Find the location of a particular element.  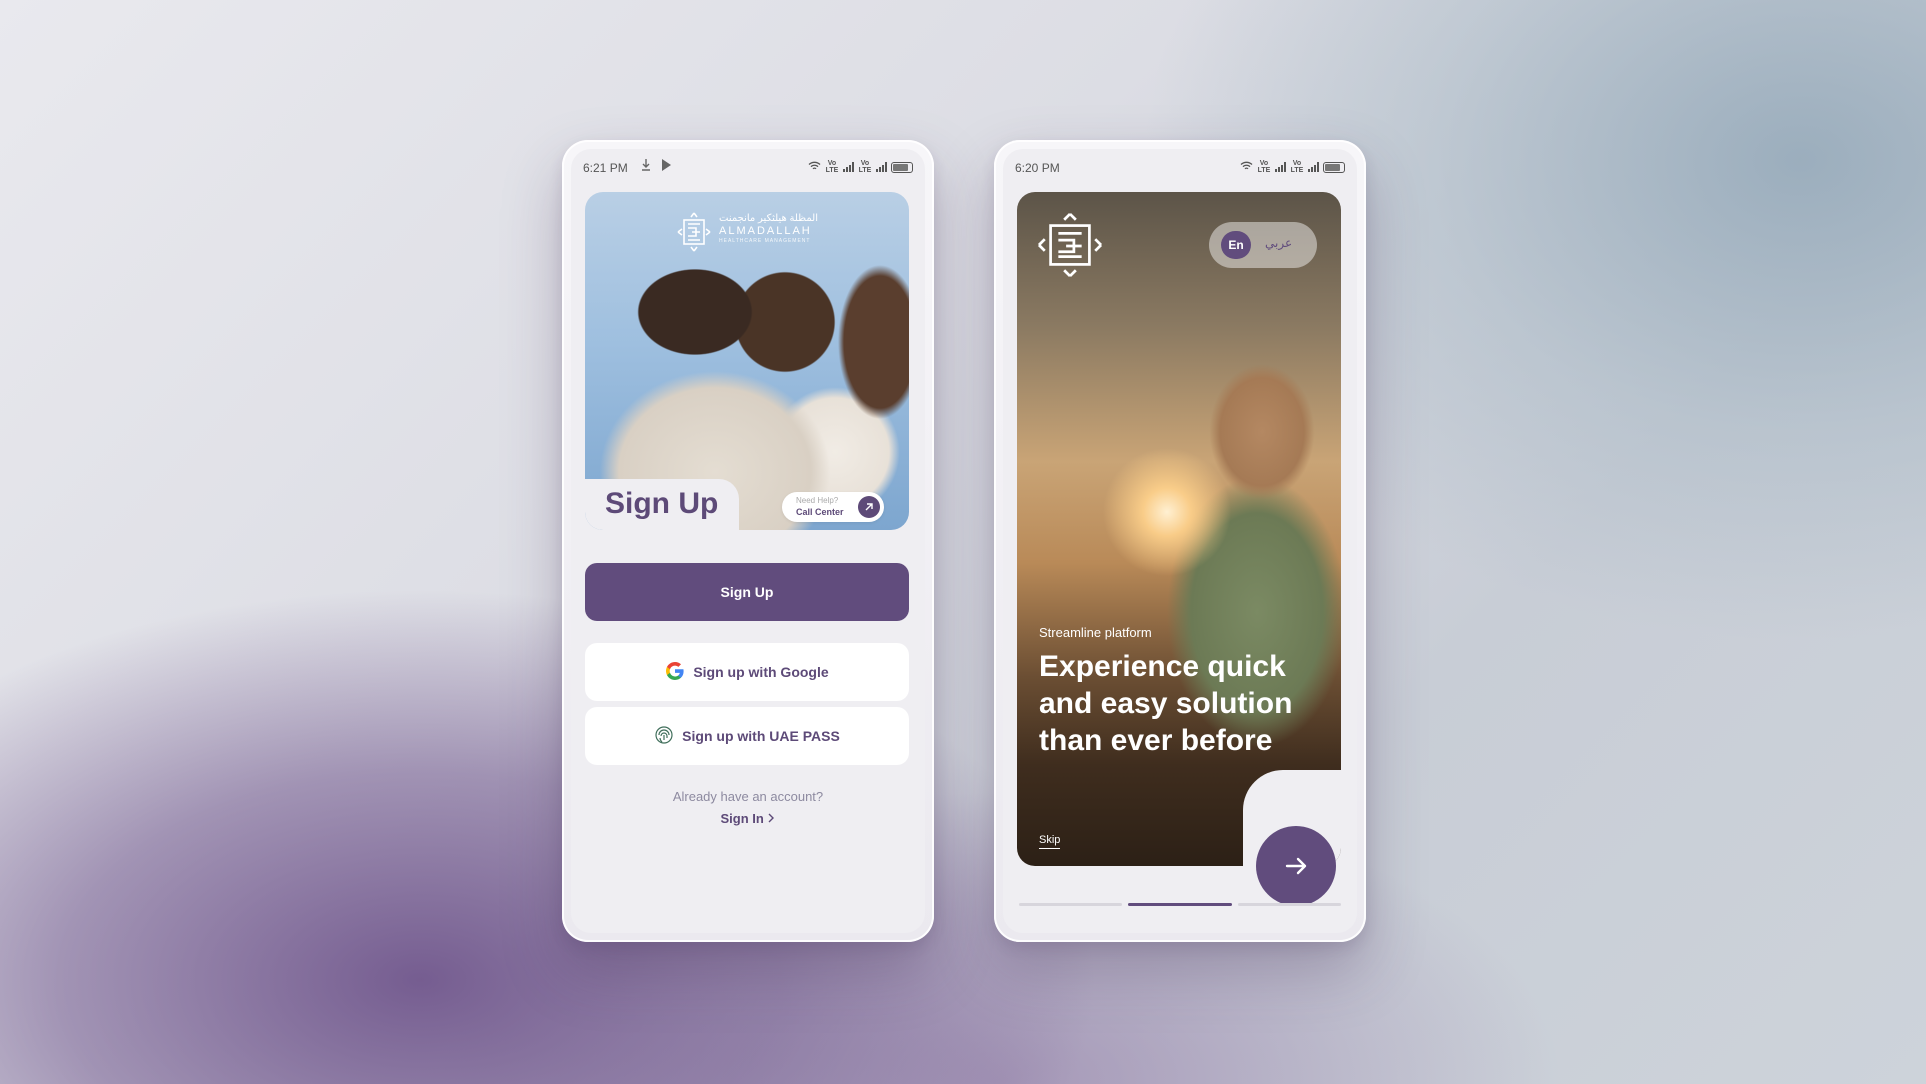

uae-pass-signup-button: Sign up with UAE PASS is located at coordinates (747, 736).